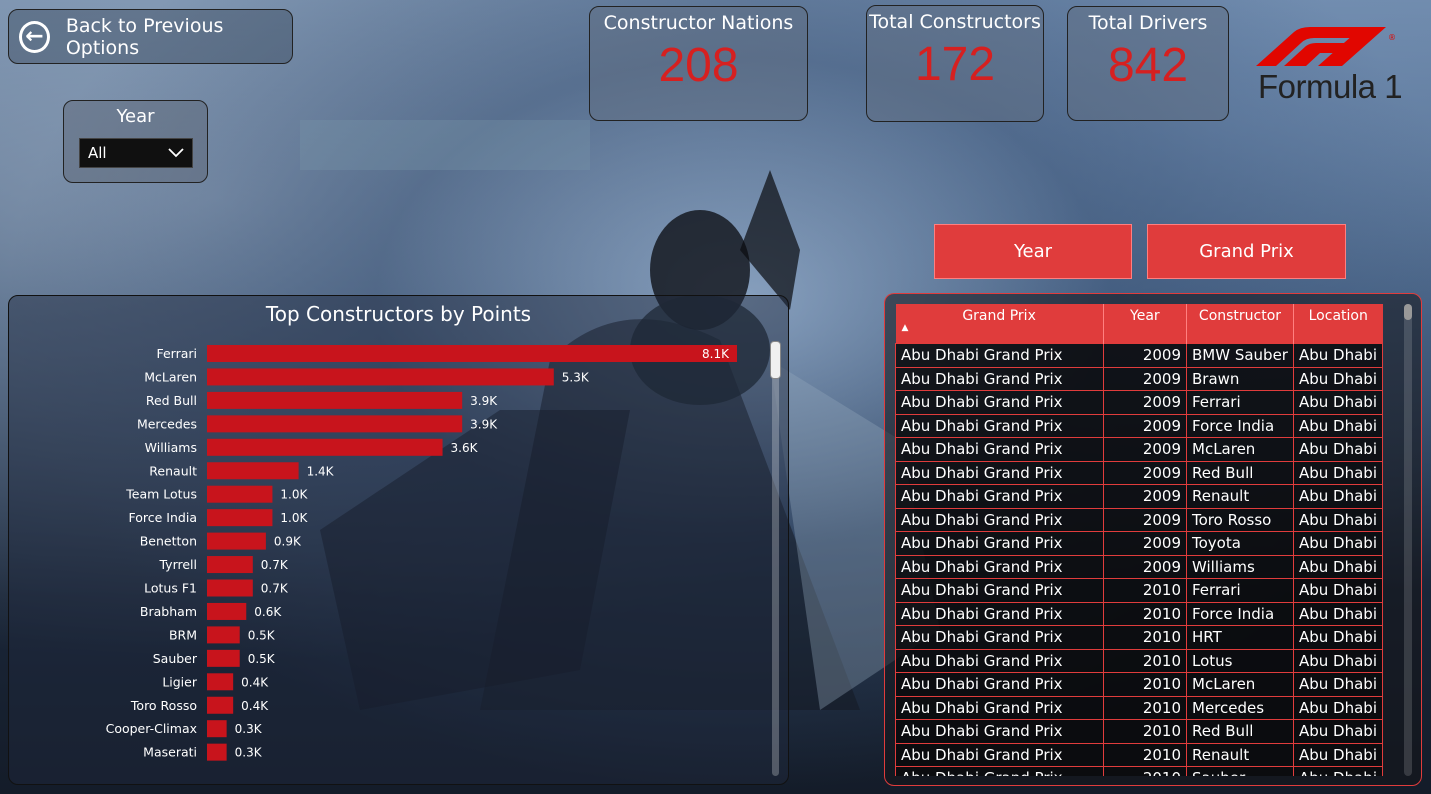 Image resolution: width=1431 pixels, height=794 pixels. What do you see at coordinates (217, 729) in the screenshot?
I see `bar-cooper-climax` at bounding box center [217, 729].